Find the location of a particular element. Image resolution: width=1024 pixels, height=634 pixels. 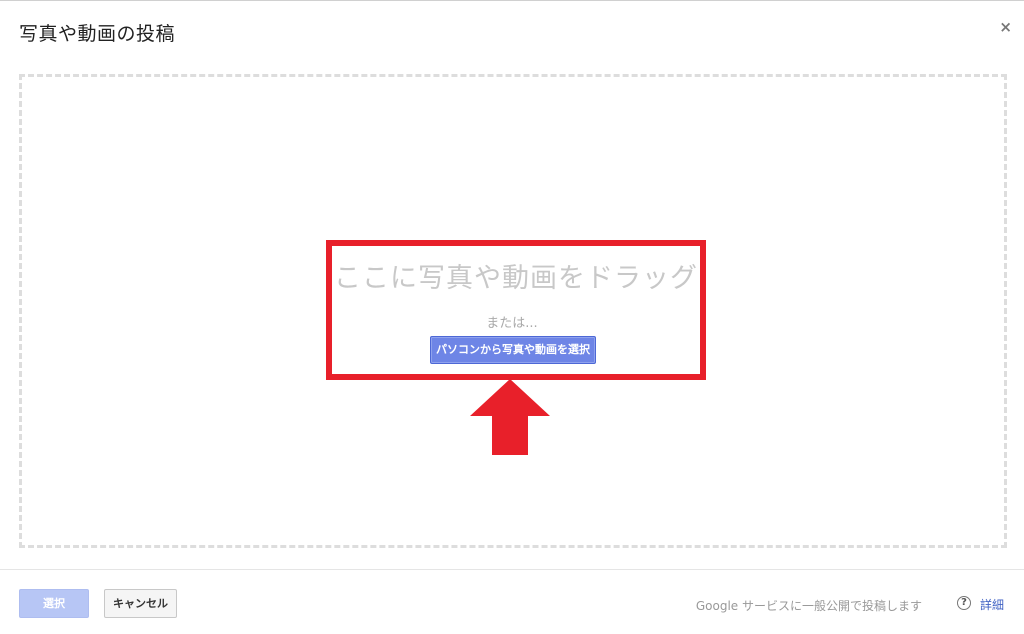

question-circle-icon: ? is located at coordinates (964, 603).